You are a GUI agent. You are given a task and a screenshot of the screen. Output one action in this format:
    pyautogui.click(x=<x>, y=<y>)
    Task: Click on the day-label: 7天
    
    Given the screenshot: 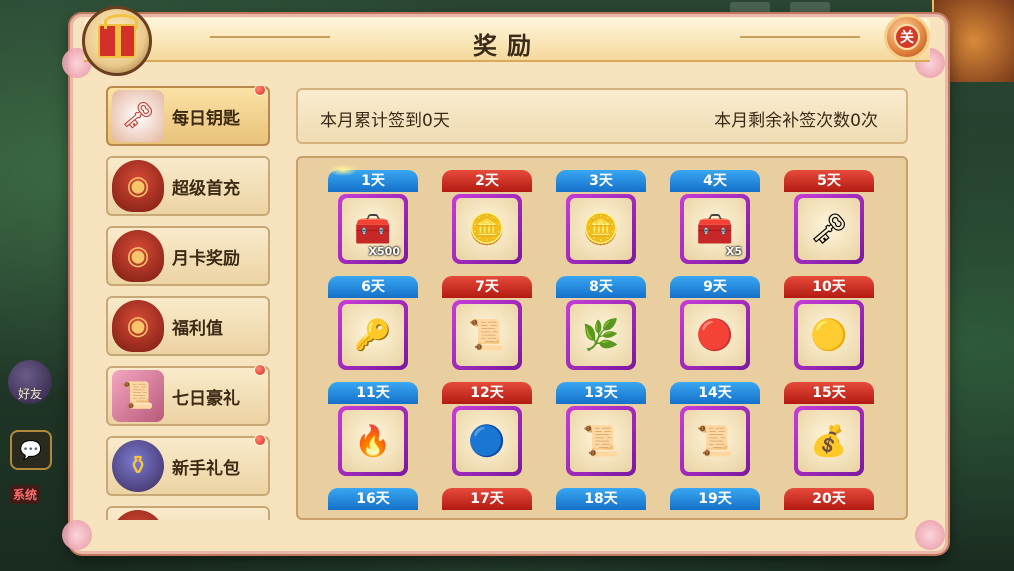 What is the action you would take?
    pyautogui.click(x=487, y=287)
    